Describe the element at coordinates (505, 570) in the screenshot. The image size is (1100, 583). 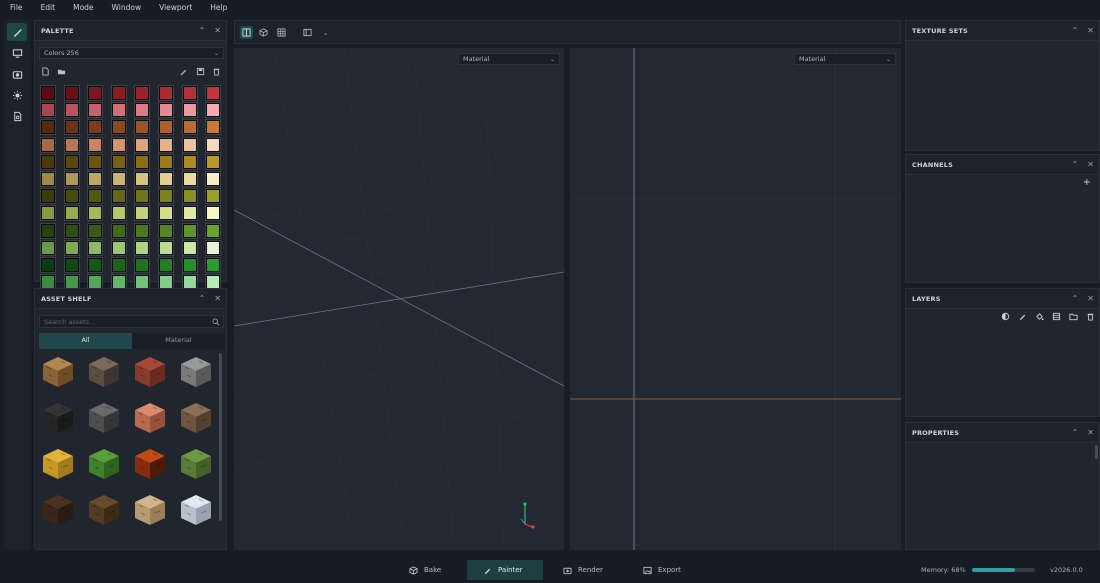
I see `mode-tab-painter: Painter` at that location.